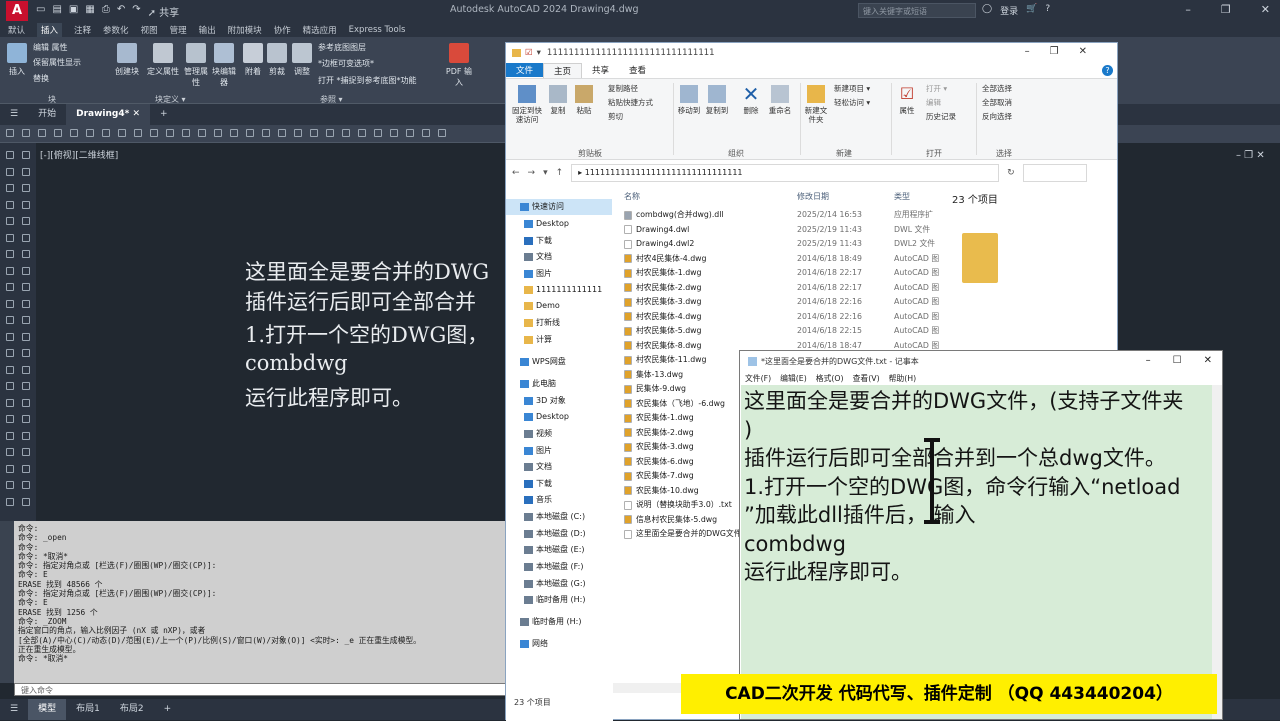  I want to click on ribbon-tab: 精选应用, so click(320, 30).